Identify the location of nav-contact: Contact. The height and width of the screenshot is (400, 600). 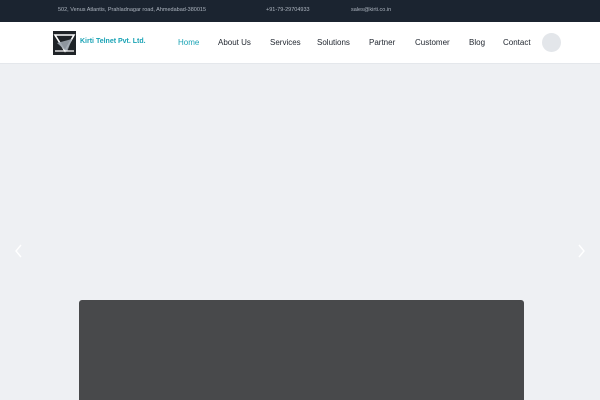
(517, 42).